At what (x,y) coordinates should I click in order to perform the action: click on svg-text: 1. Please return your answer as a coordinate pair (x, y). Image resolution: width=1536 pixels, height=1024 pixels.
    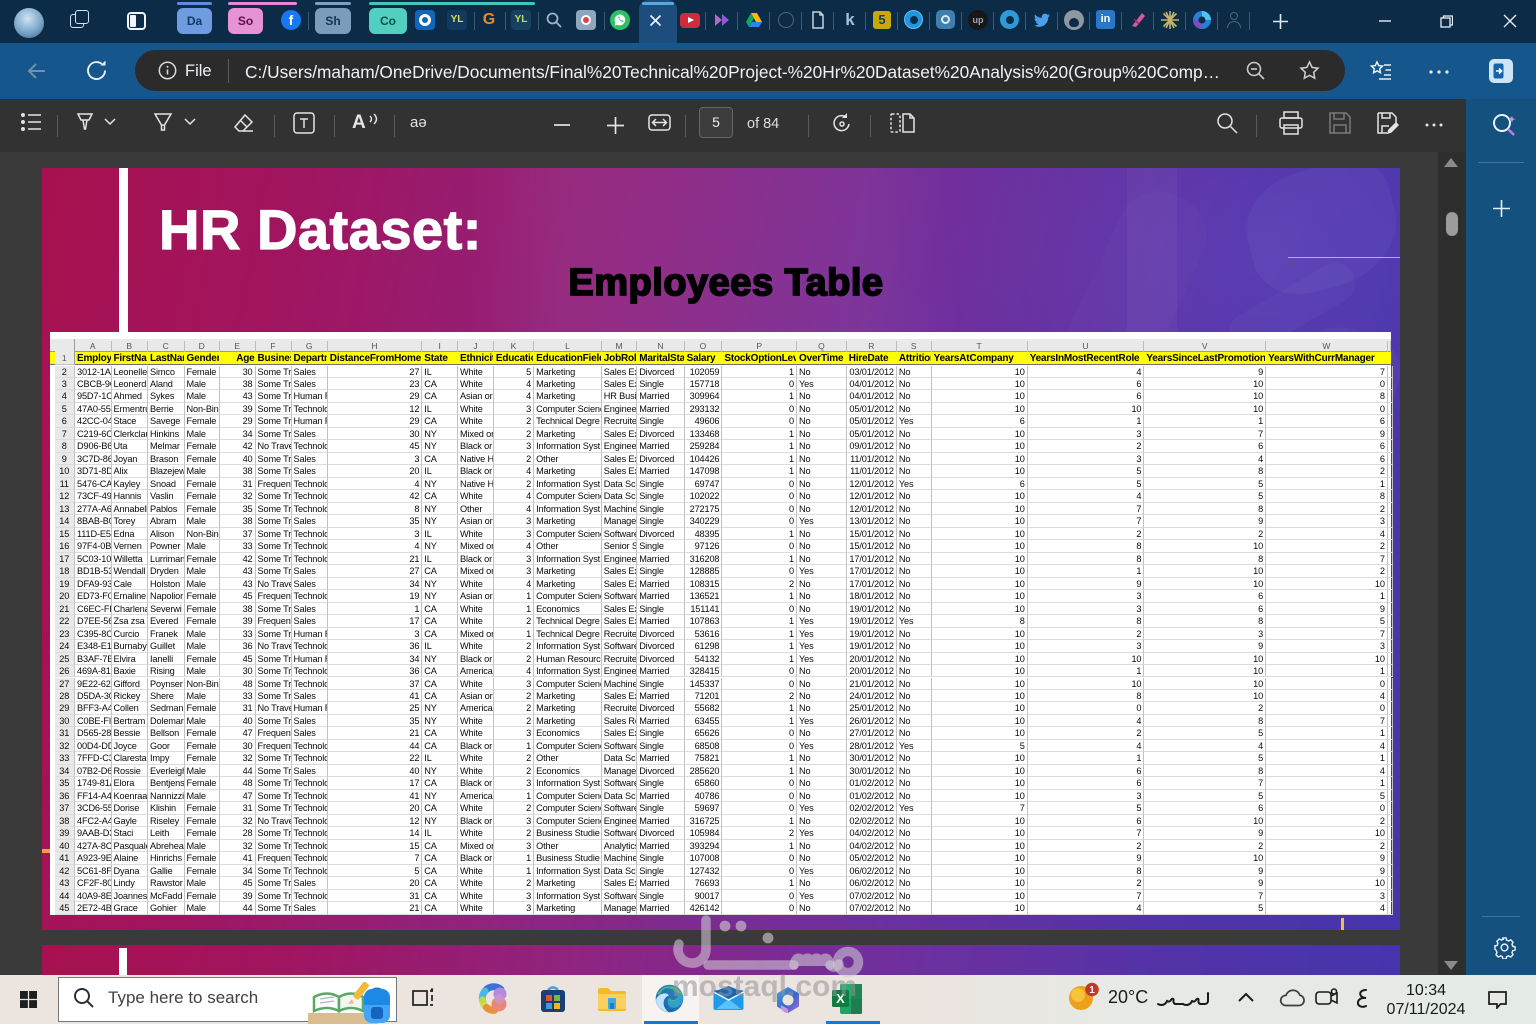
    Looking at the image, I should click on (1092, 990).